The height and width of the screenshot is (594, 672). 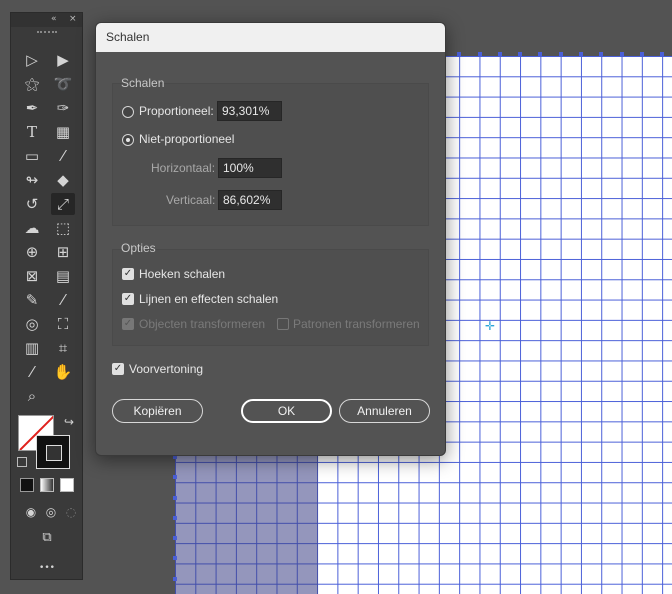 What do you see at coordinates (46, 20) in the screenshot?
I see `tools-panel-header: « ×` at bounding box center [46, 20].